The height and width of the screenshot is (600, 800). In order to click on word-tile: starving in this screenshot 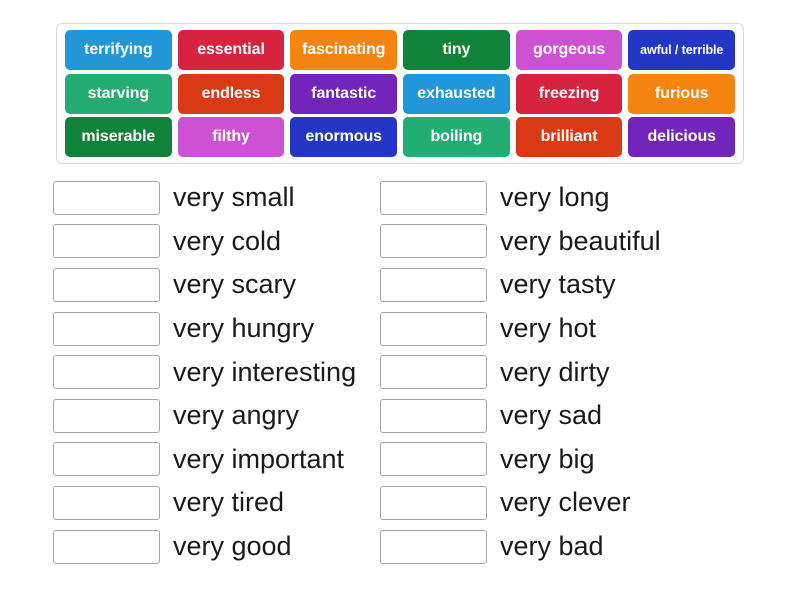, I will do `click(118, 93)`.